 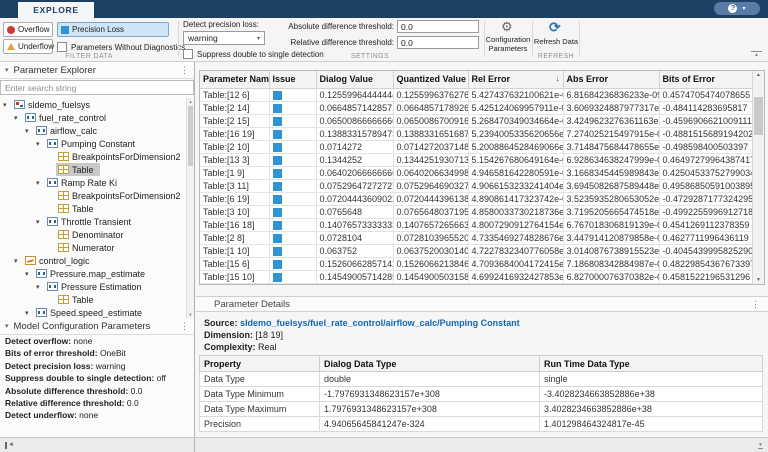 I want to click on detect-precision-loss-dropdown: warning ▾, so click(x=224, y=38).